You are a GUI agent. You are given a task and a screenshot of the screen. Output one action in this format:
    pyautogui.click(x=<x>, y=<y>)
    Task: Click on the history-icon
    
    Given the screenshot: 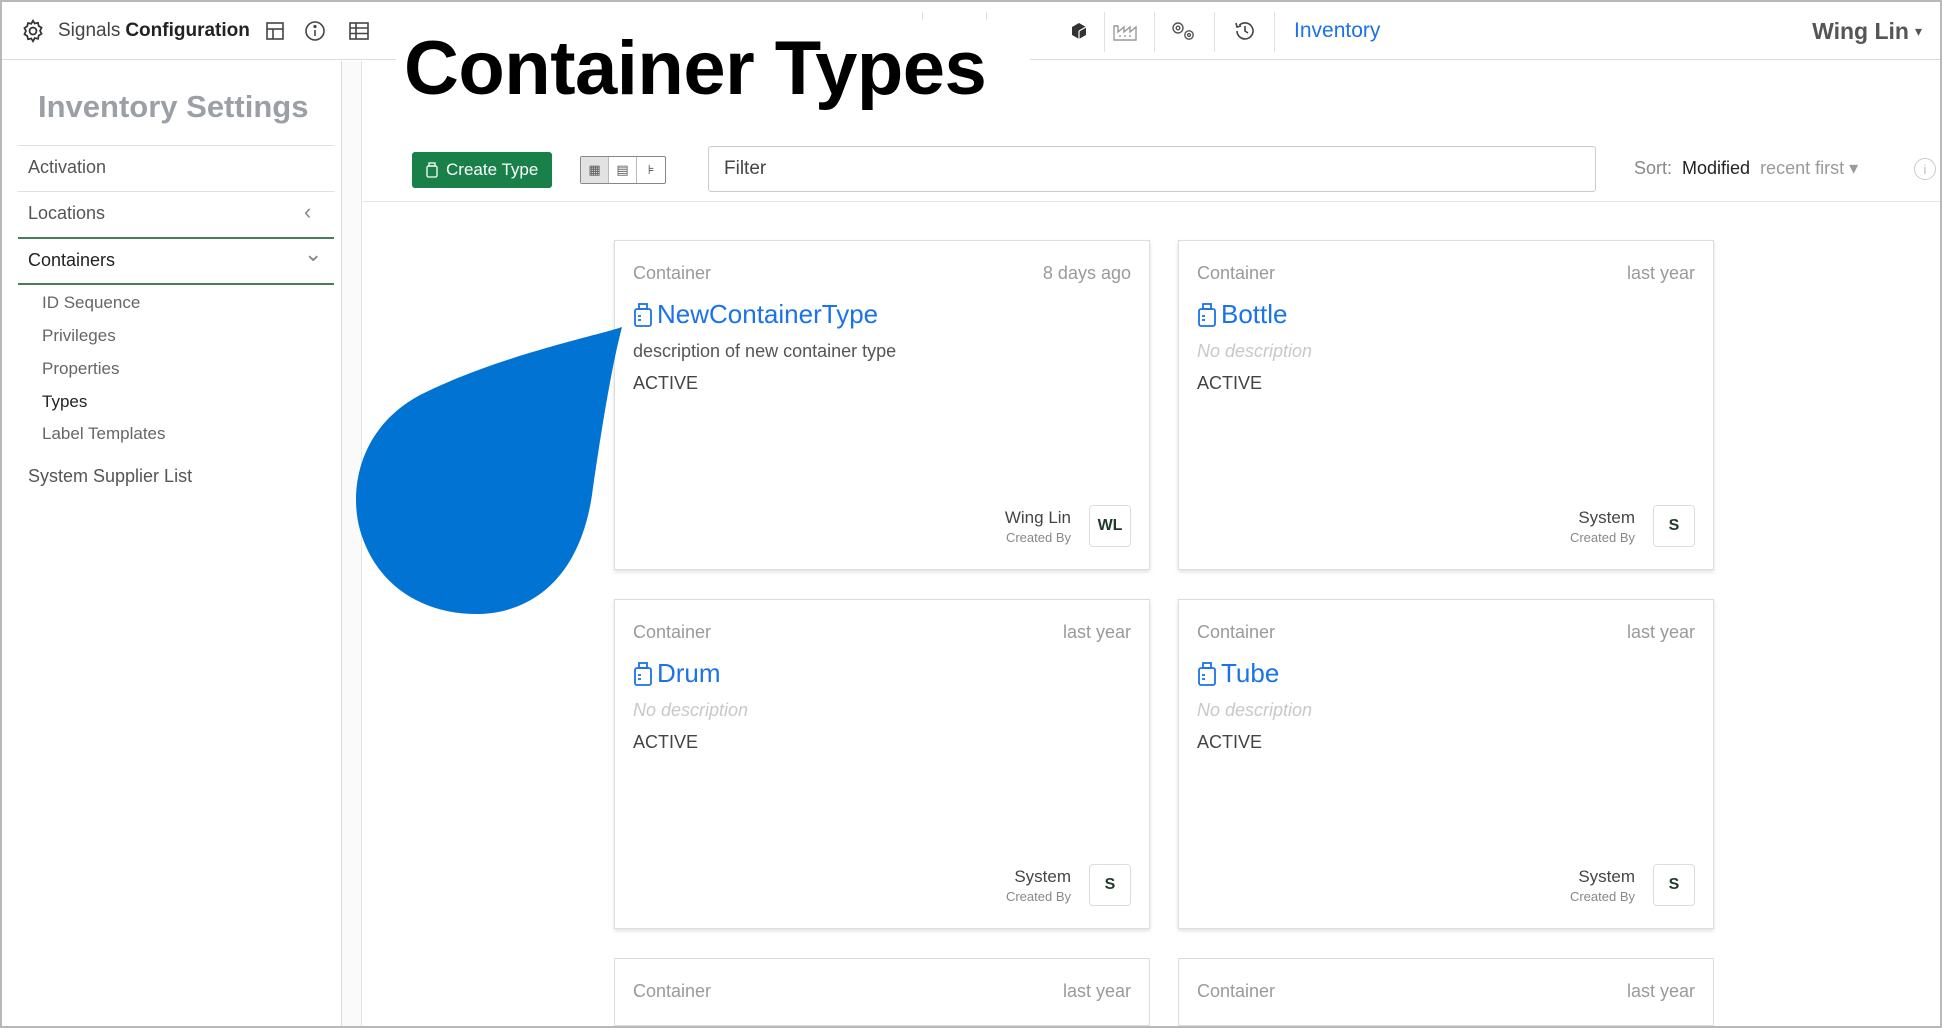 What is the action you would take?
    pyautogui.click(x=1245, y=31)
    